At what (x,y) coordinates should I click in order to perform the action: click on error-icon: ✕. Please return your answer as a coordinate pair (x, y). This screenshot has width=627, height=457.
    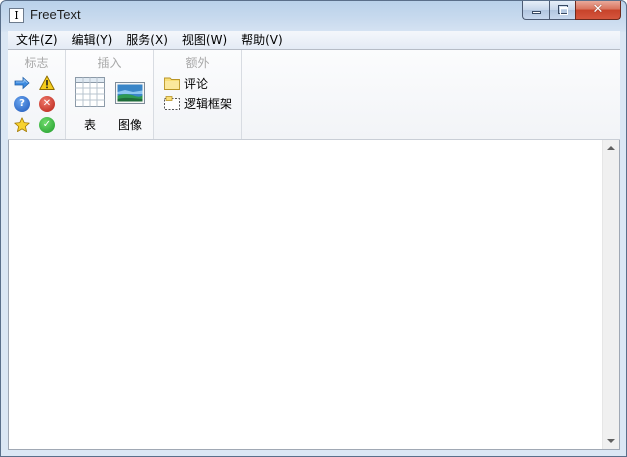
    Looking at the image, I should click on (47, 104).